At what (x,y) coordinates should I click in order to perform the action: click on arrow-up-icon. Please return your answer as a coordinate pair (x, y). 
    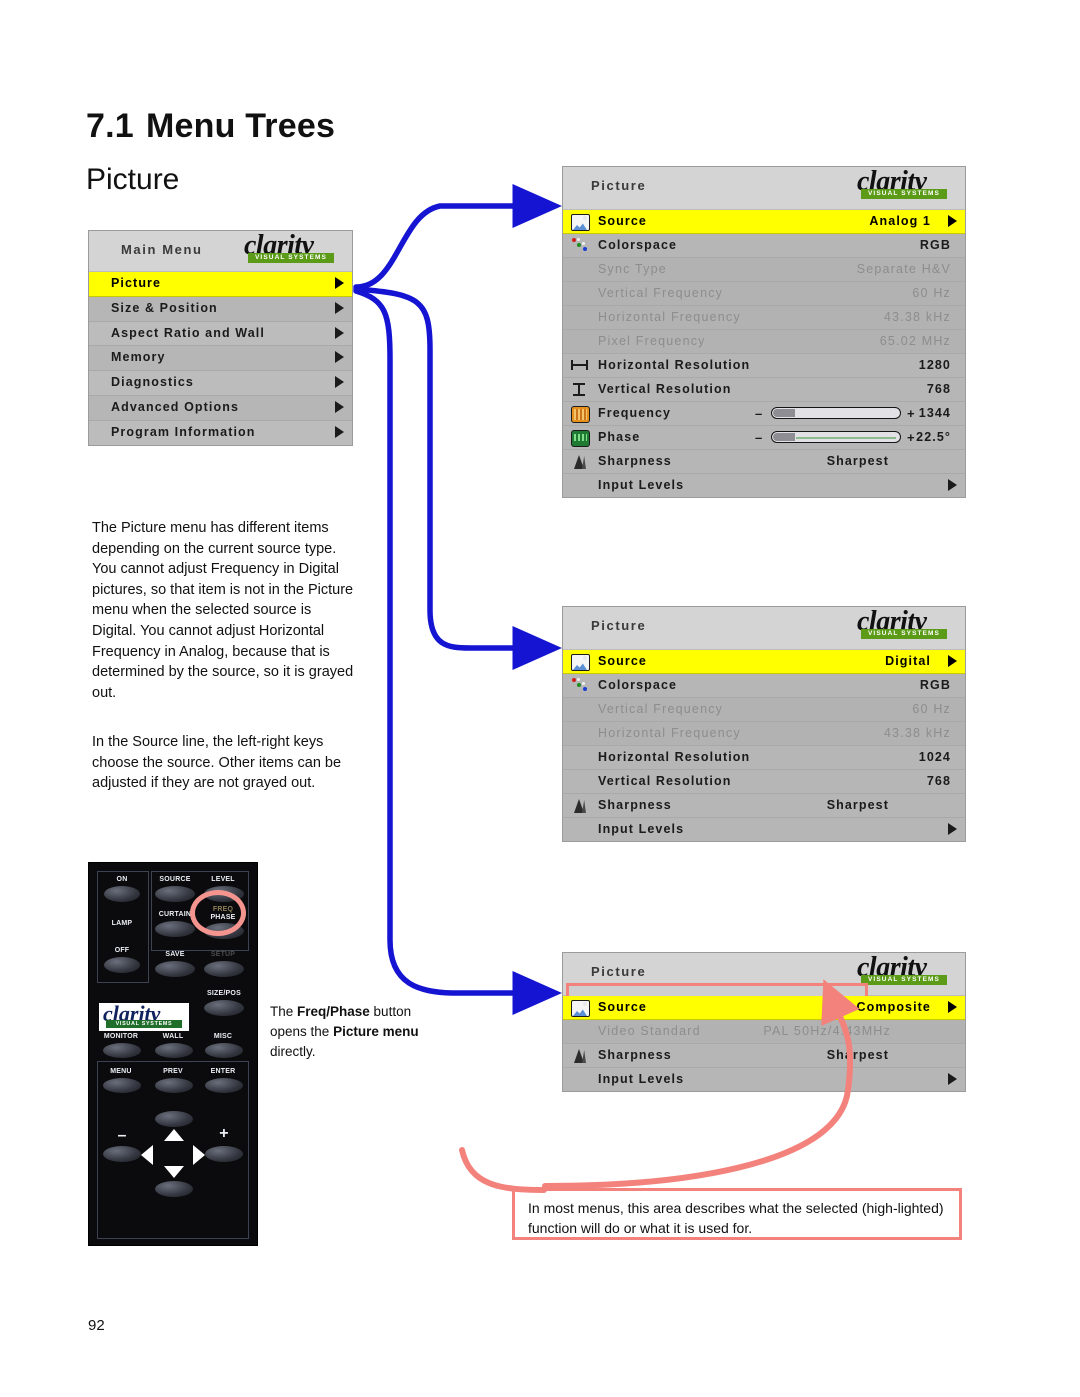
    Looking at the image, I should click on (174, 1135).